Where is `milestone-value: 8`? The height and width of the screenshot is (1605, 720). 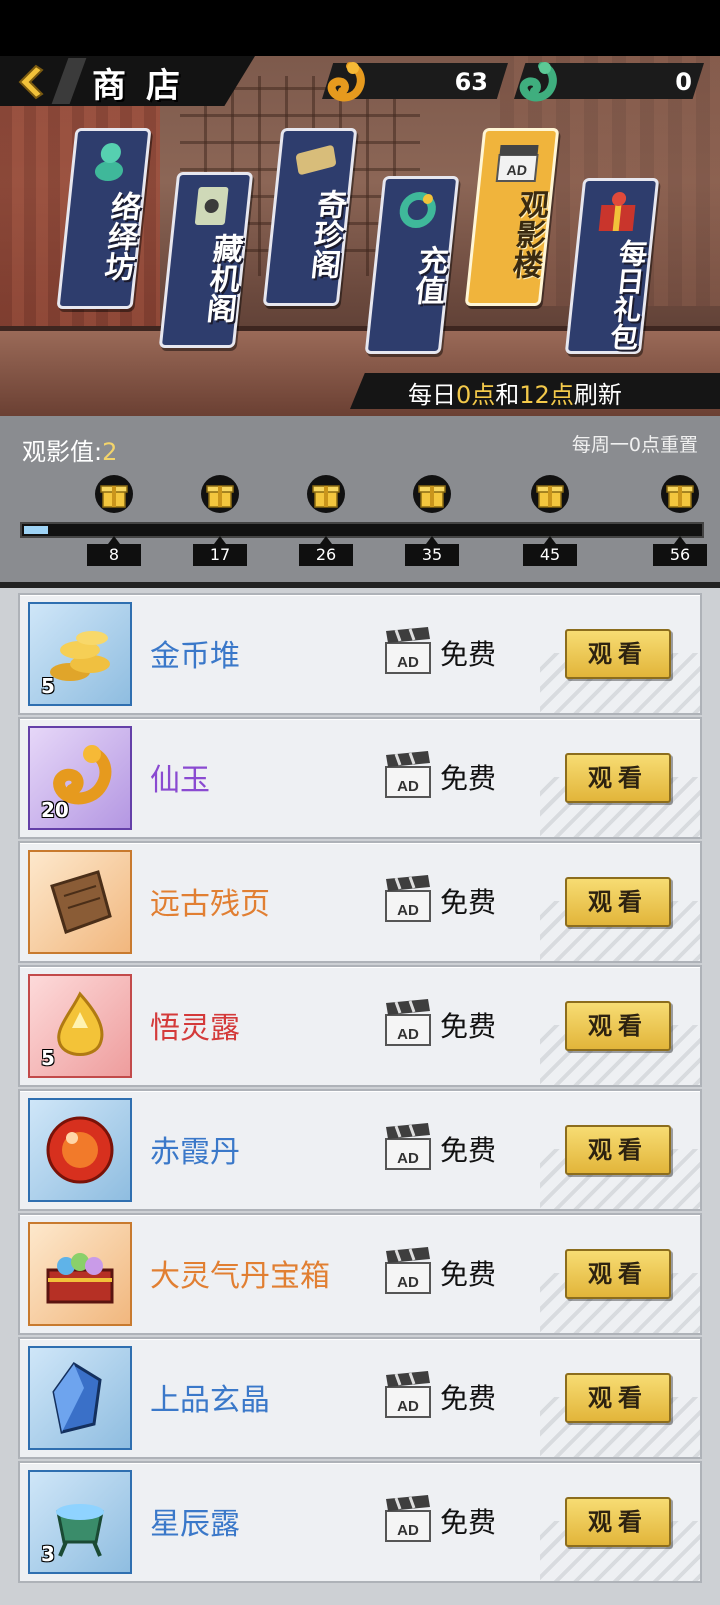
milestone-value: 8 is located at coordinates (114, 551).